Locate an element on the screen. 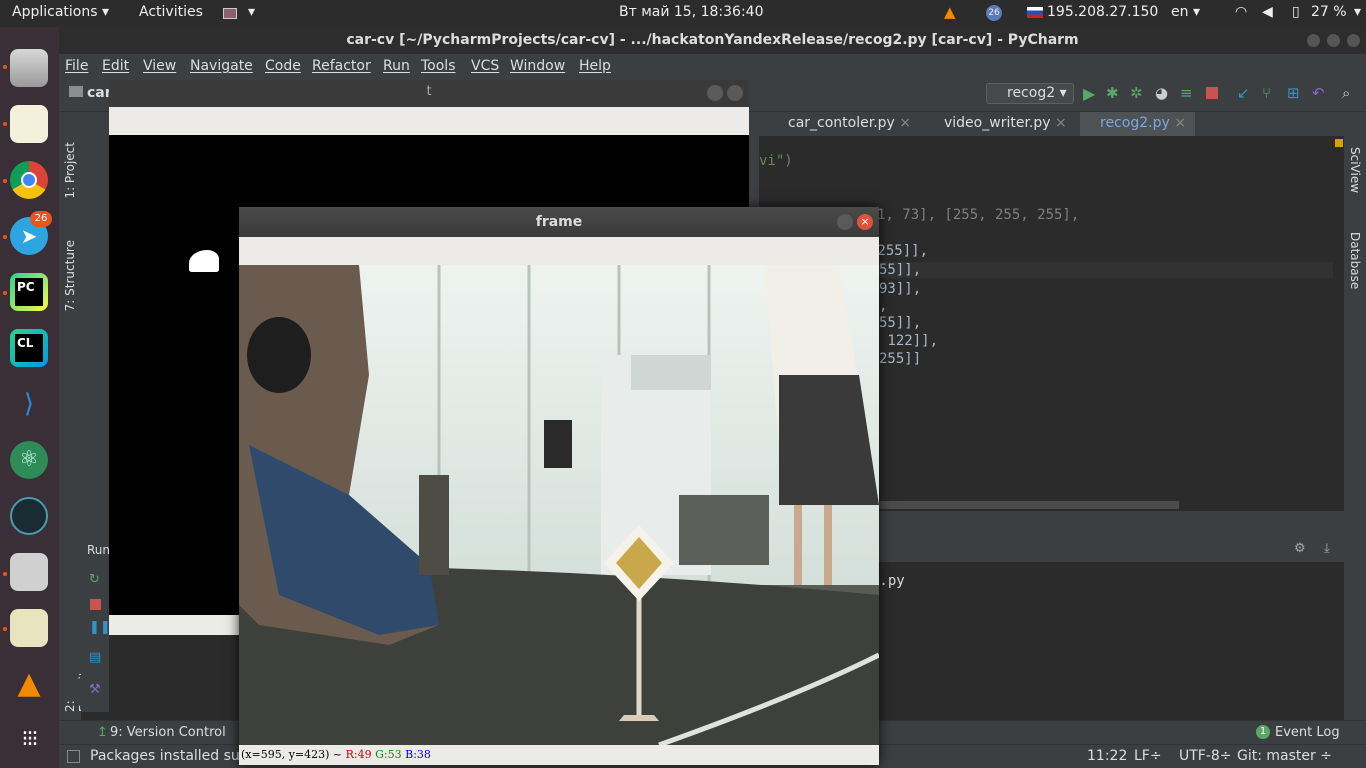 This screenshot has width=1366, height=768. text-editor-icon is located at coordinates (29, 124).